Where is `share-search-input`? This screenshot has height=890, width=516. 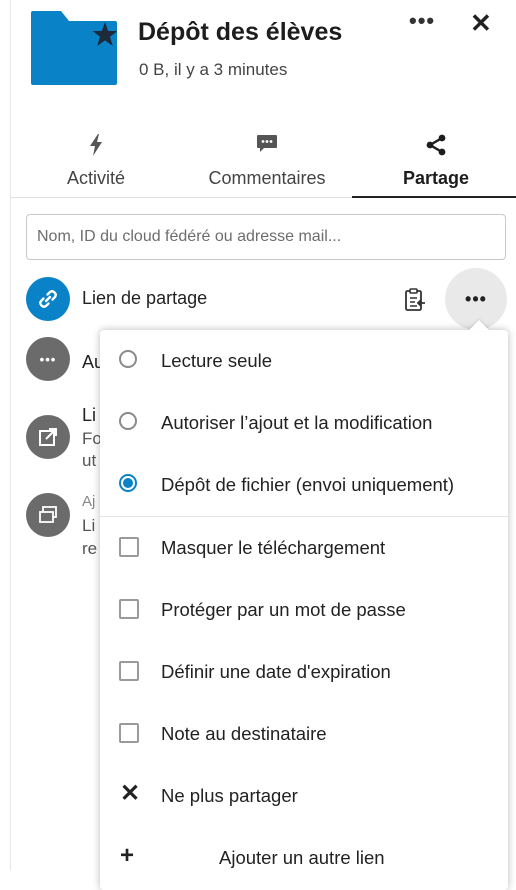 share-search-input is located at coordinates (266, 237).